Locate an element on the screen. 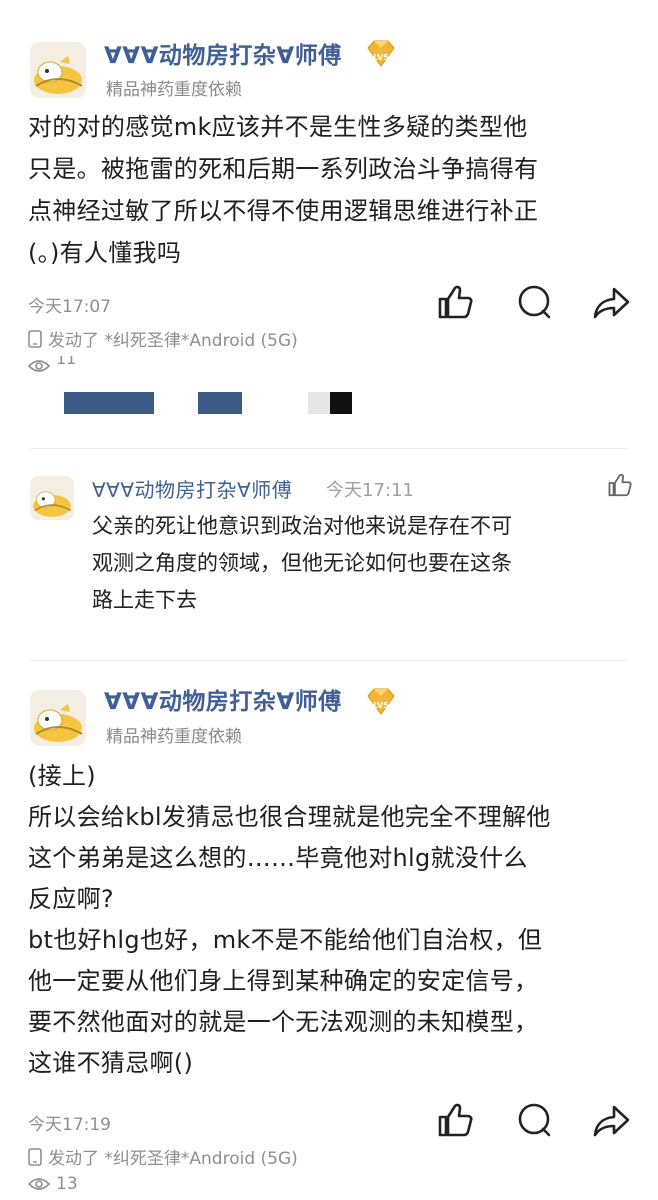 The image size is (658, 1200). post-time: 今天17:19 is located at coordinates (69, 1125).